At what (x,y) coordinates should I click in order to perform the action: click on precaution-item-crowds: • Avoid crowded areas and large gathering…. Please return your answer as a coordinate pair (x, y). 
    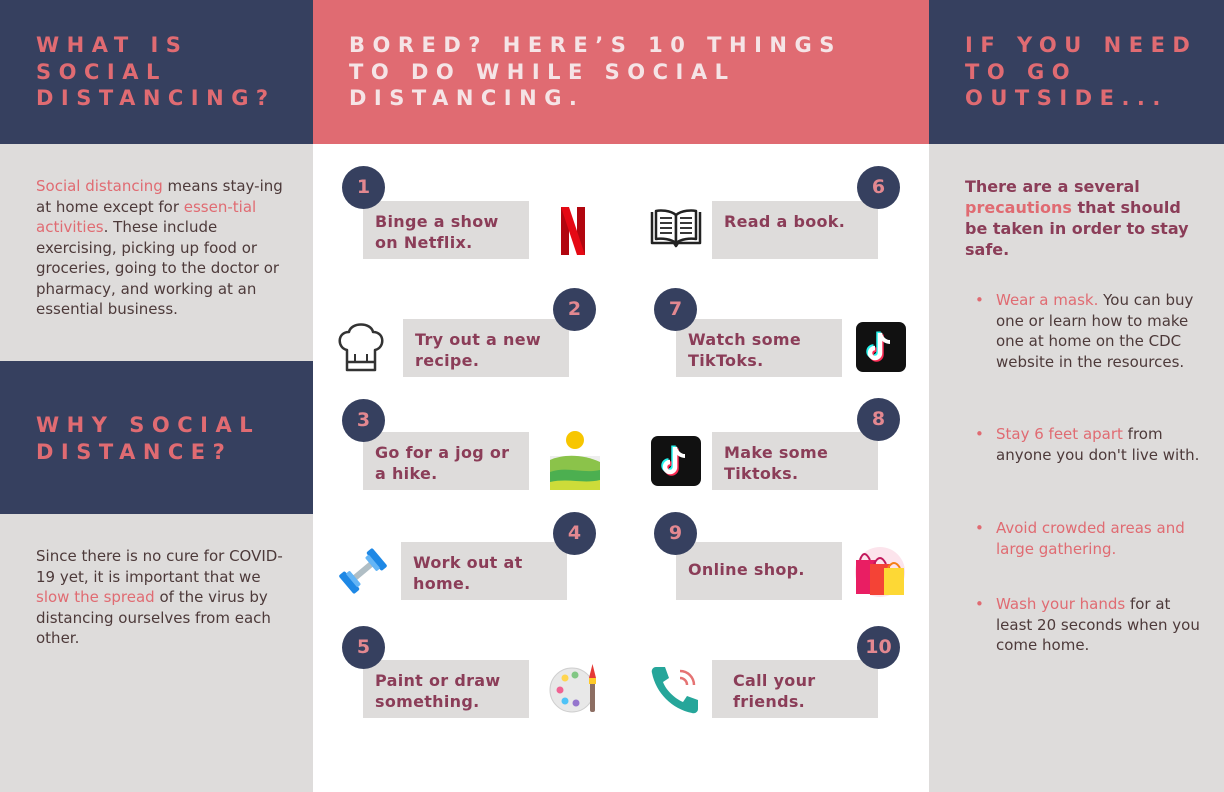
    Looking at the image, I should click on (1090, 538).